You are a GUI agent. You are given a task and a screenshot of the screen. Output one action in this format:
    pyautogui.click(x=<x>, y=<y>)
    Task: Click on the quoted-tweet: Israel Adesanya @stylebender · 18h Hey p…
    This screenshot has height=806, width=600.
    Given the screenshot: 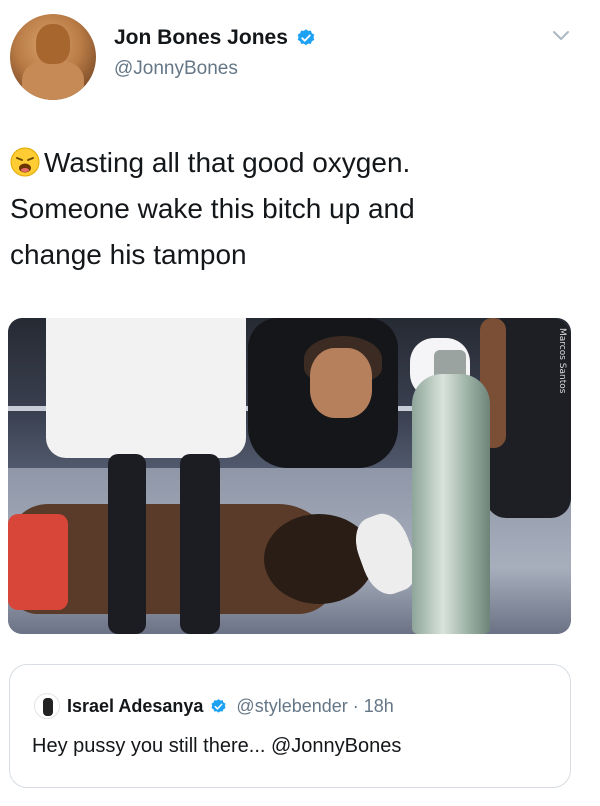 What is the action you would take?
    pyautogui.click(x=290, y=726)
    